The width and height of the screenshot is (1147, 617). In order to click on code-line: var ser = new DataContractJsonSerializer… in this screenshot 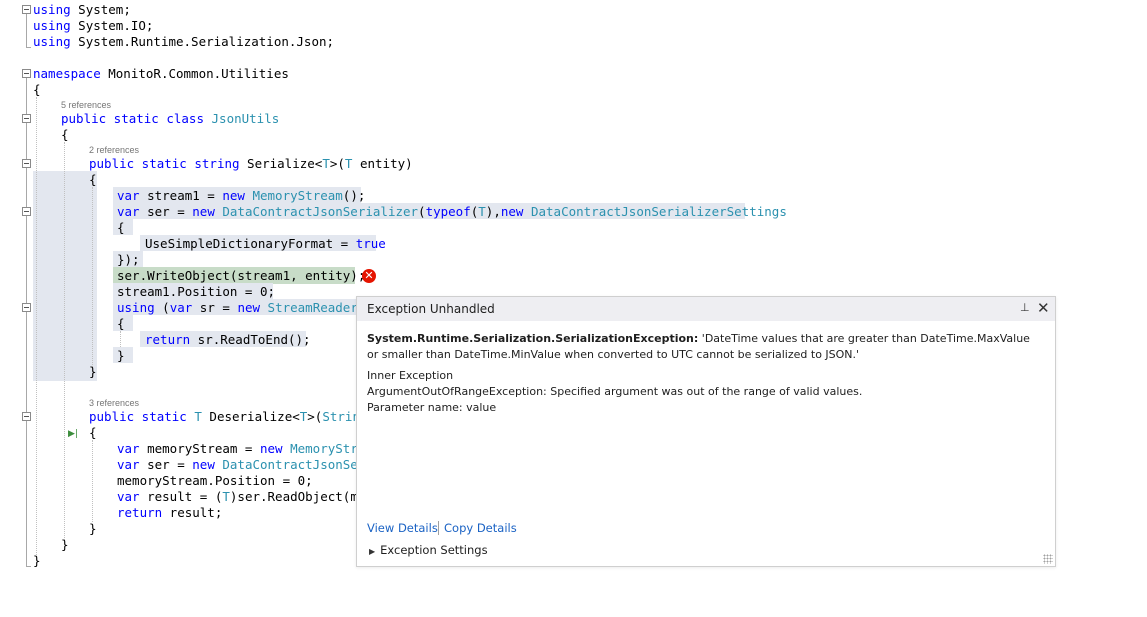, I will do `click(452, 211)`.